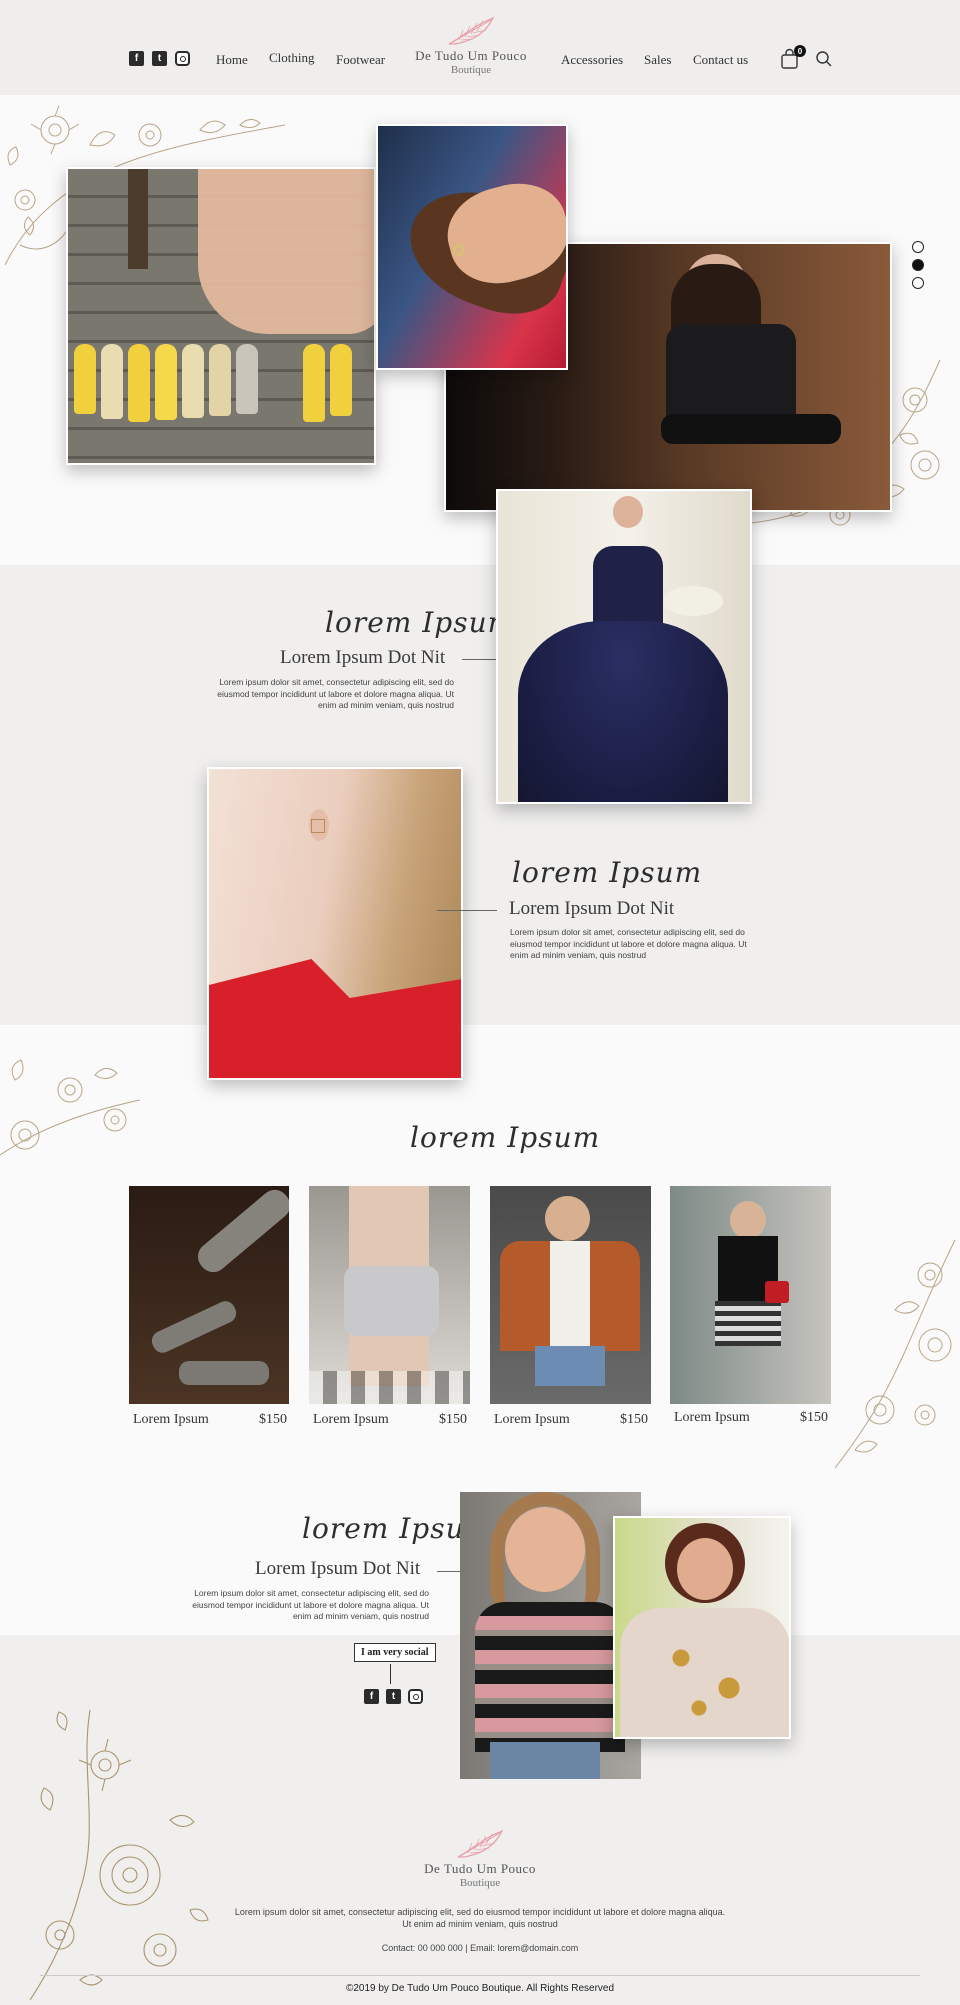 The width and height of the screenshot is (960, 2005). Describe the element at coordinates (221, 316) in the screenshot. I see `hero-photo-shoes` at that location.